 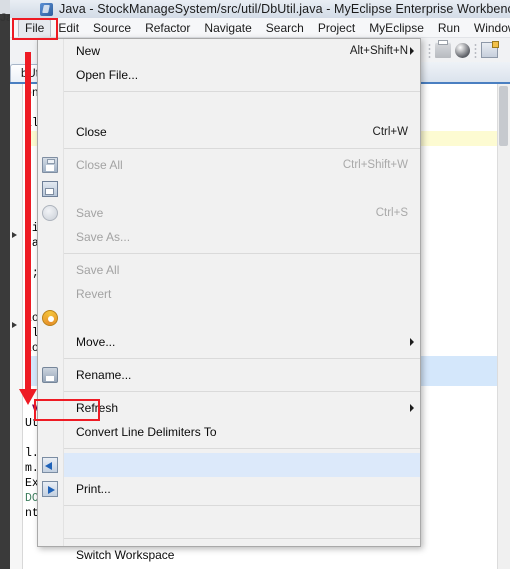 What do you see at coordinates (242, 465) in the screenshot?
I see `menu-item-import` at bounding box center [242, 465].